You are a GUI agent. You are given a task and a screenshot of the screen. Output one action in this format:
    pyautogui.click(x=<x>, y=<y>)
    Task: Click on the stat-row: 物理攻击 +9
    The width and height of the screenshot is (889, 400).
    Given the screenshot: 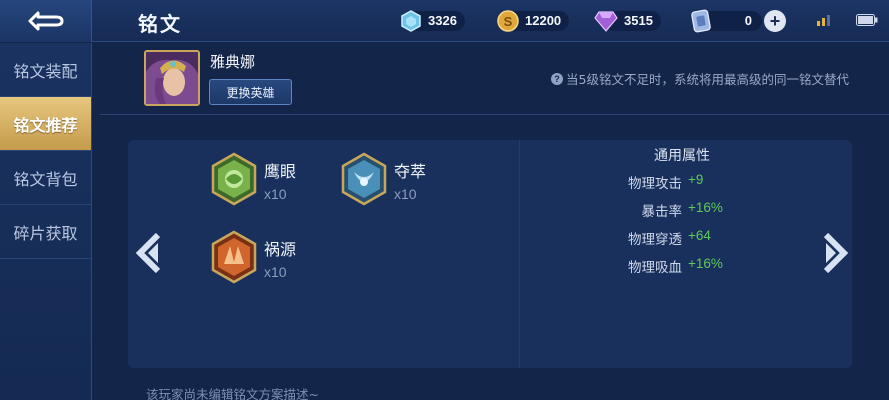 What is the action you would take?
    pyautogui.click(x=680, y=182)
    